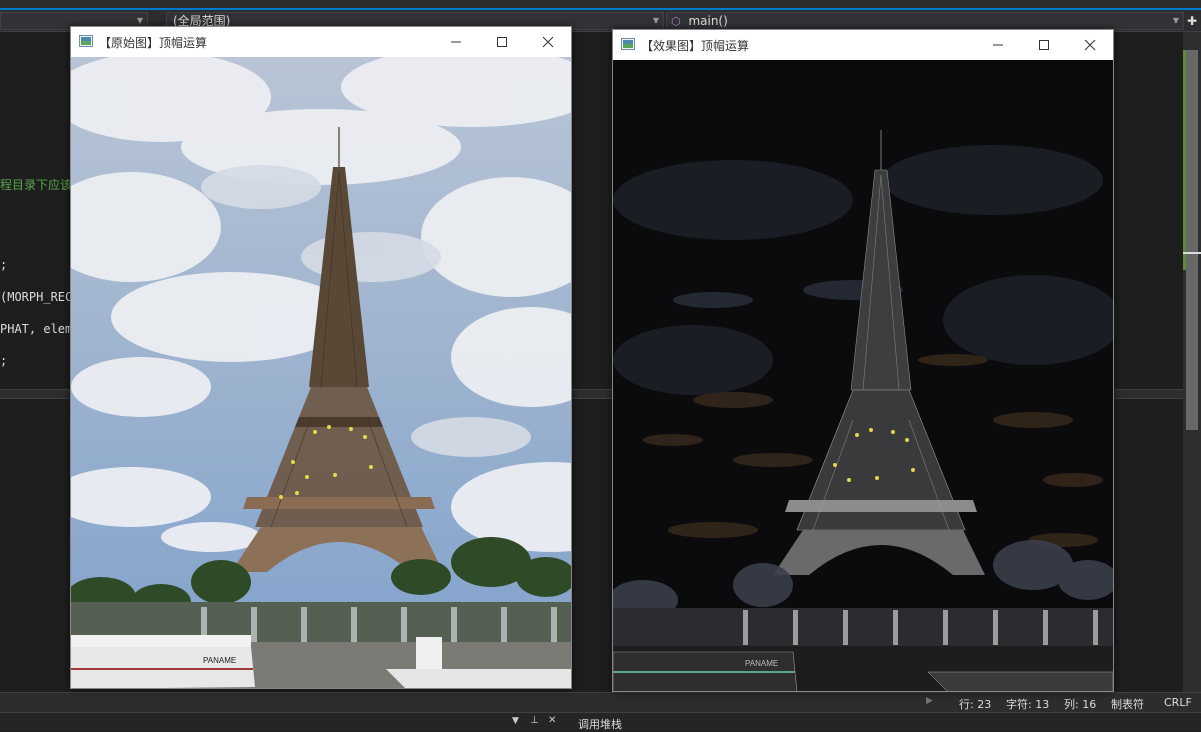 The height and width of the screenshot is (732, 1201). I want to click on code-line: PHAT, eleme, so click(40, 329).